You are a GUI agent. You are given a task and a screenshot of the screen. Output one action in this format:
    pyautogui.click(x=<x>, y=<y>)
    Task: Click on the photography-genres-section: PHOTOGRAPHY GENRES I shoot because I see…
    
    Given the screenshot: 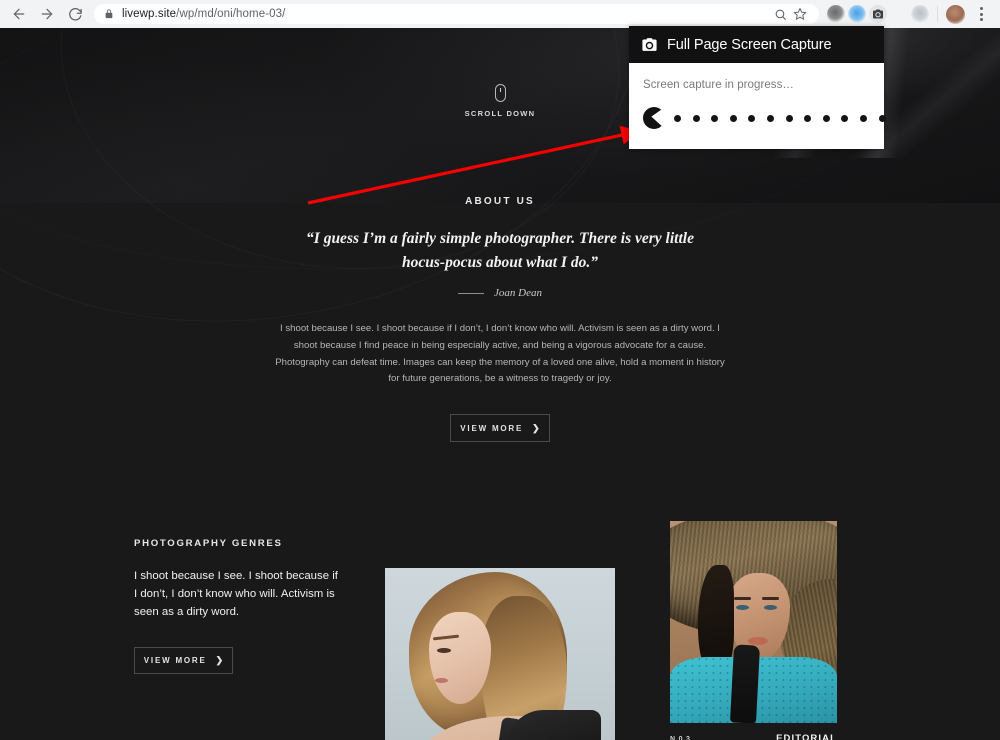 What is the action you would take?
    pyautogui.click(x=239, y=606)
    